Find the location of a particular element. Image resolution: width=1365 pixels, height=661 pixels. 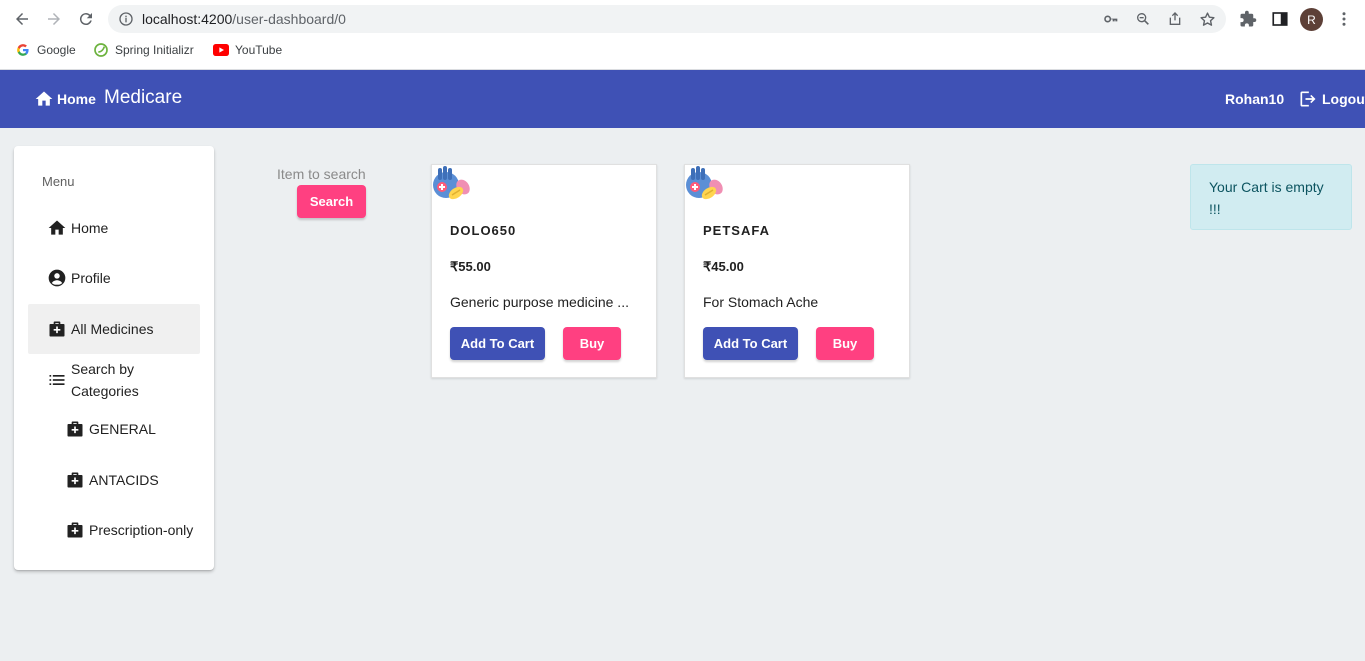

bookmark-label: YouTube is located at coordinates (259, 50).